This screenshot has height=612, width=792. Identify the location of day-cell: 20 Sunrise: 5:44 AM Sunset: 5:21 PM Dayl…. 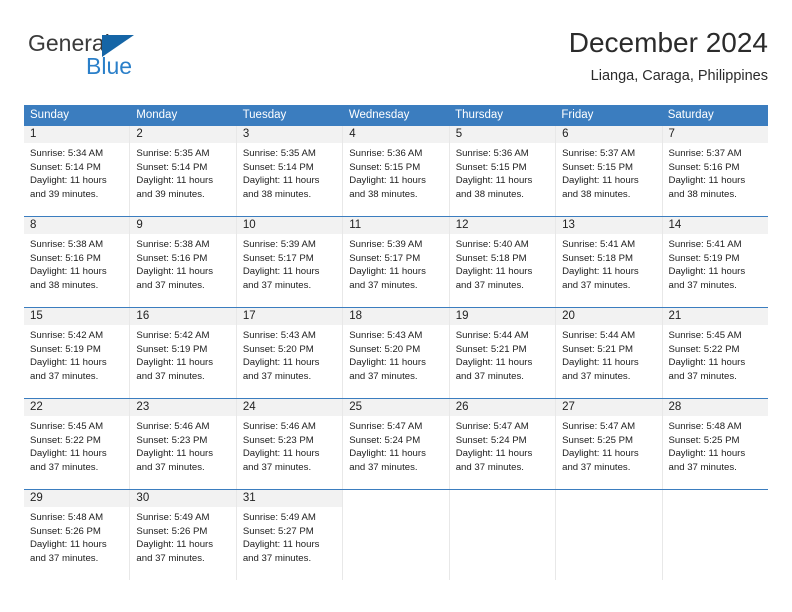
(609, 353).